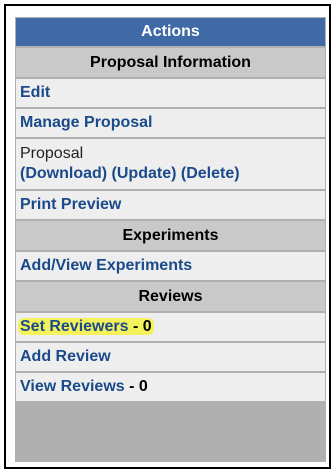 This screenshot has width=335, height=473. What do you see at coordinates (70, 204) in the screenshot?
I see `print-preview-link: Print Preview` at bounding box center [70, 204].